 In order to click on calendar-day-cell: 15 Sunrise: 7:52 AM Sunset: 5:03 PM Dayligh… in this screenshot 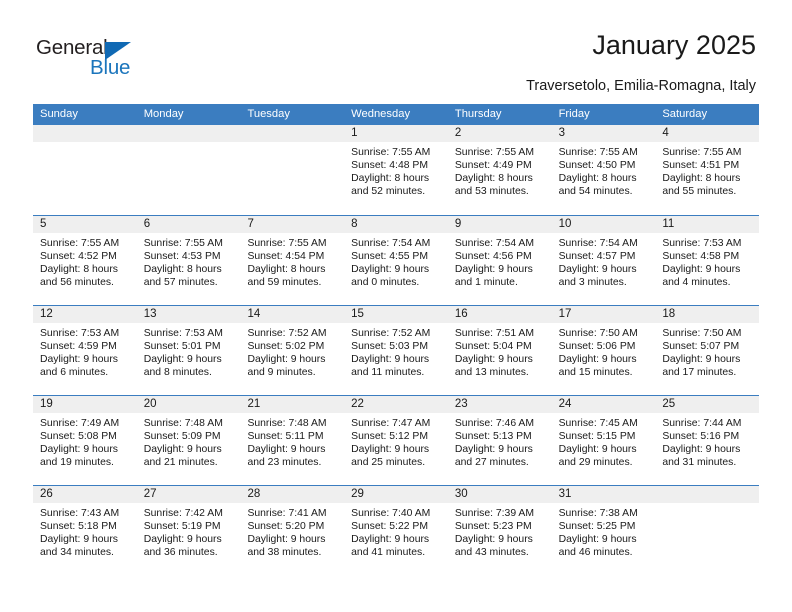, I will do `click(396, 350)`.